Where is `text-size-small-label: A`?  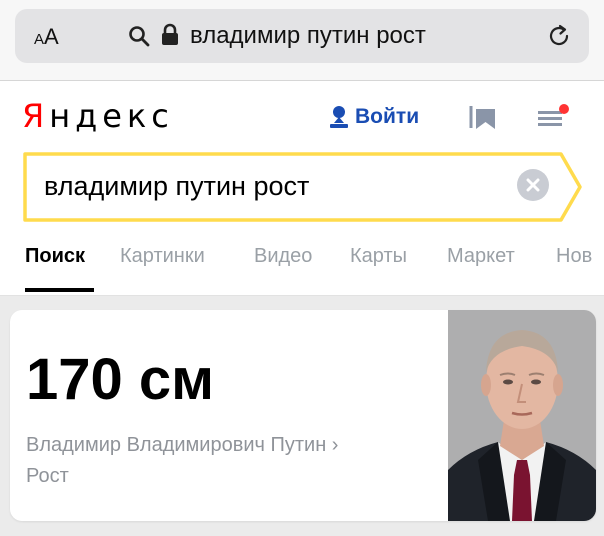 text-size-small-label: A is located at coordinates (39, 39).